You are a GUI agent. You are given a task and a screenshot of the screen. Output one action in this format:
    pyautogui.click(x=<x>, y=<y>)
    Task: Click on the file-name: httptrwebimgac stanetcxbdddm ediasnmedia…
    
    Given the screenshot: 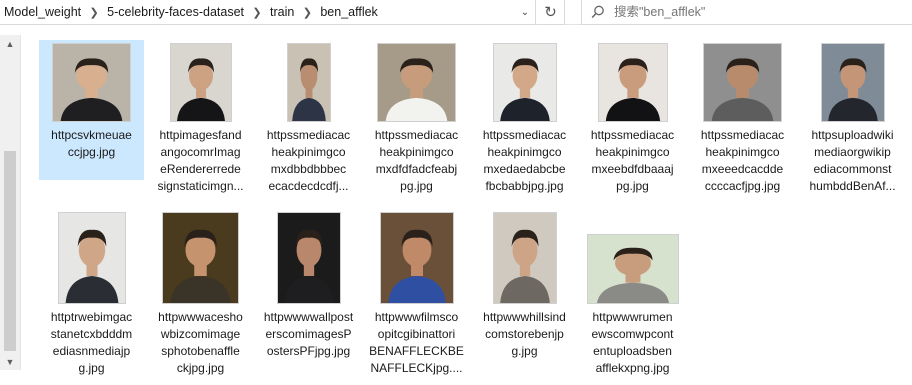 What is the action you would take?
    pyautogui.click(x=91, y=342)
    